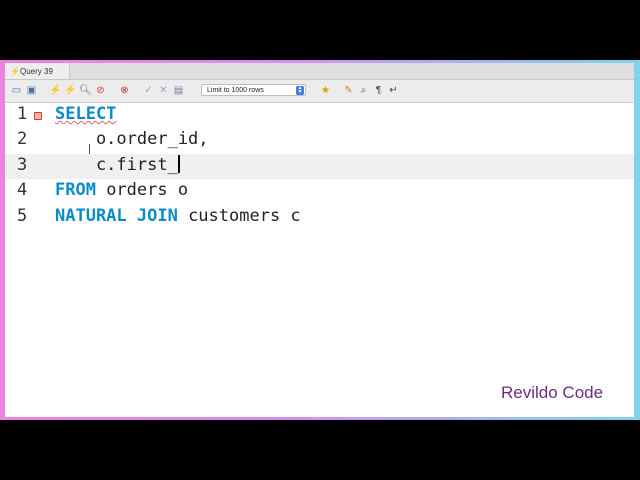 The width and height of the screenshot is (640, 480). I want to click on autocommit-icon: ▤, so click(178, 90).